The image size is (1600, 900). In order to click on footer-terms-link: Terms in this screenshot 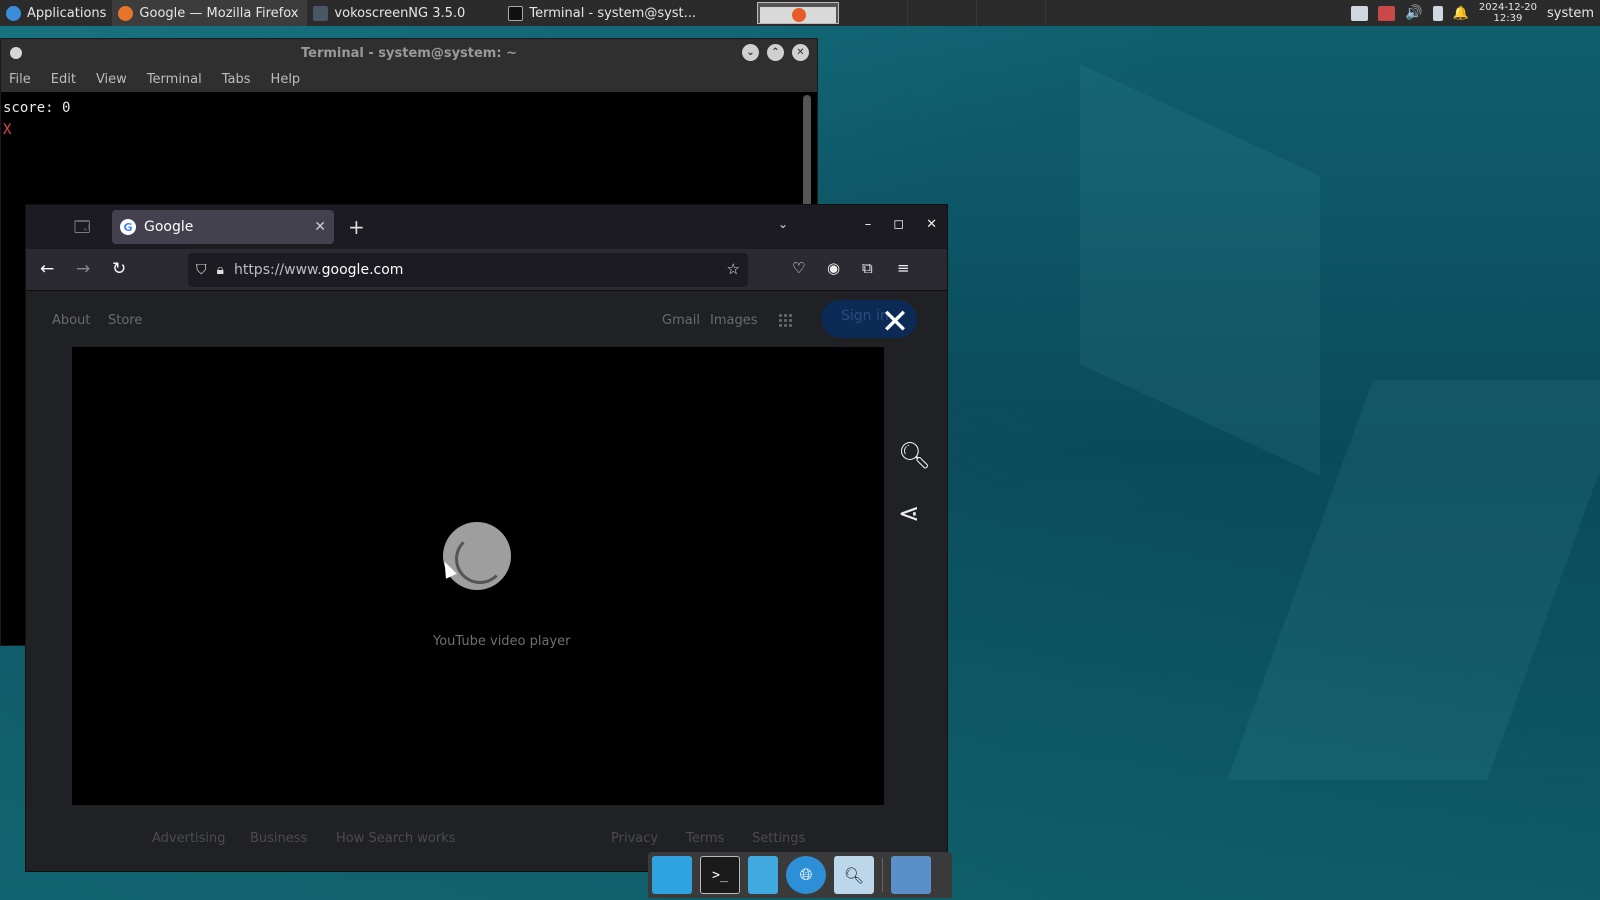, I will do `click(705, 838)`.